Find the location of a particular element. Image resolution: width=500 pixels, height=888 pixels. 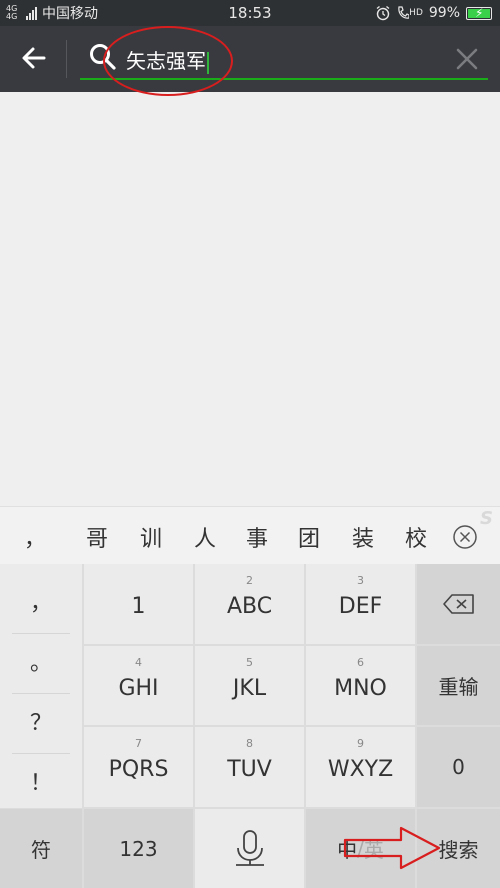

key-label: WXYZ is located at coordinates (360, 769).